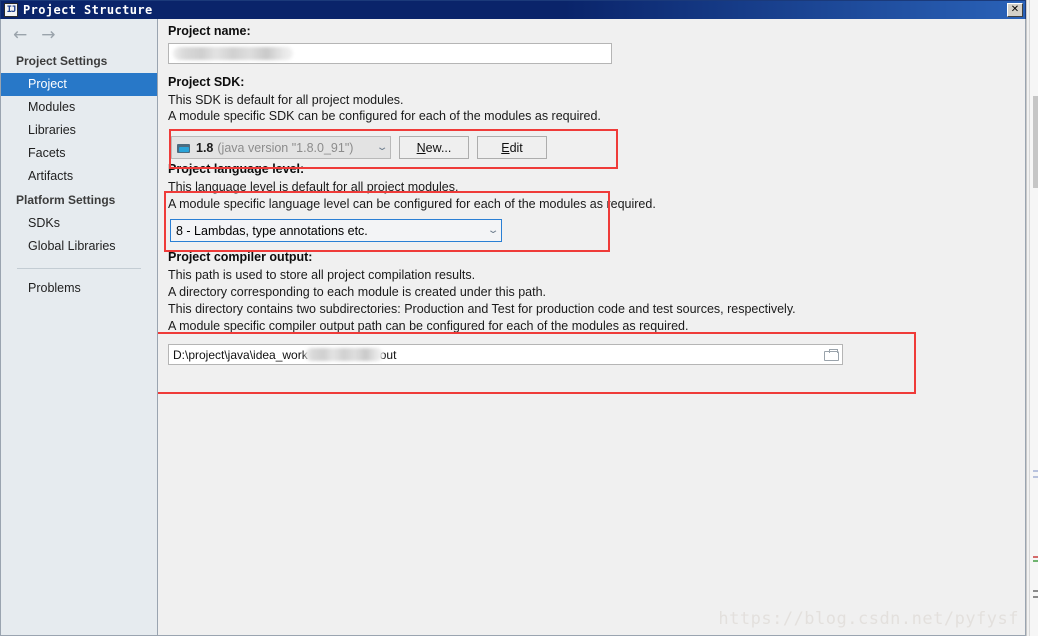  What do you see at coordinates (233, 53) in the screenshot?
I see `project-name-redacted-value` at bounding box center [233, 53].